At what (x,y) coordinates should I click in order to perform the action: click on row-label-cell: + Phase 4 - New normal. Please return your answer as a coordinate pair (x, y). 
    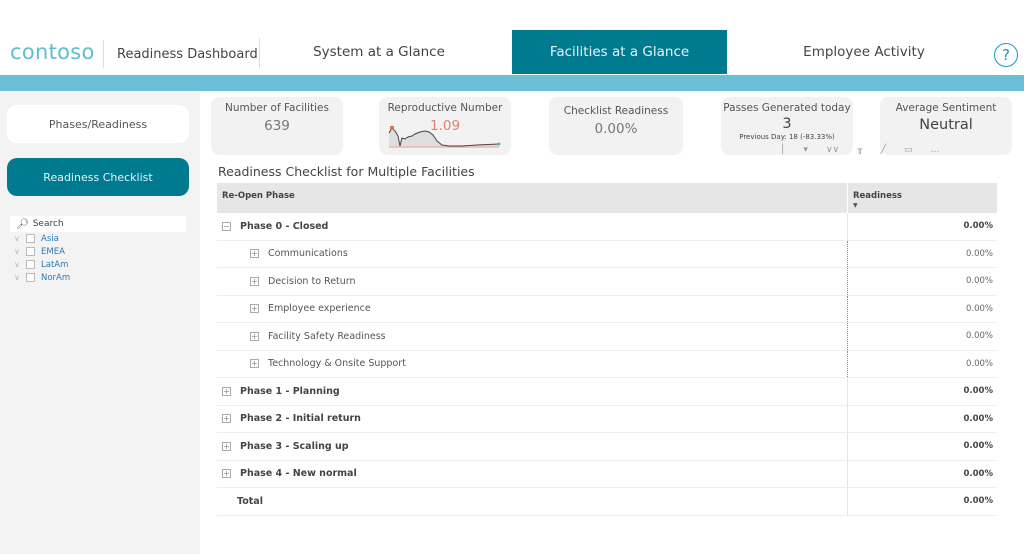
    Looking at the image, I should click on (532, 474).